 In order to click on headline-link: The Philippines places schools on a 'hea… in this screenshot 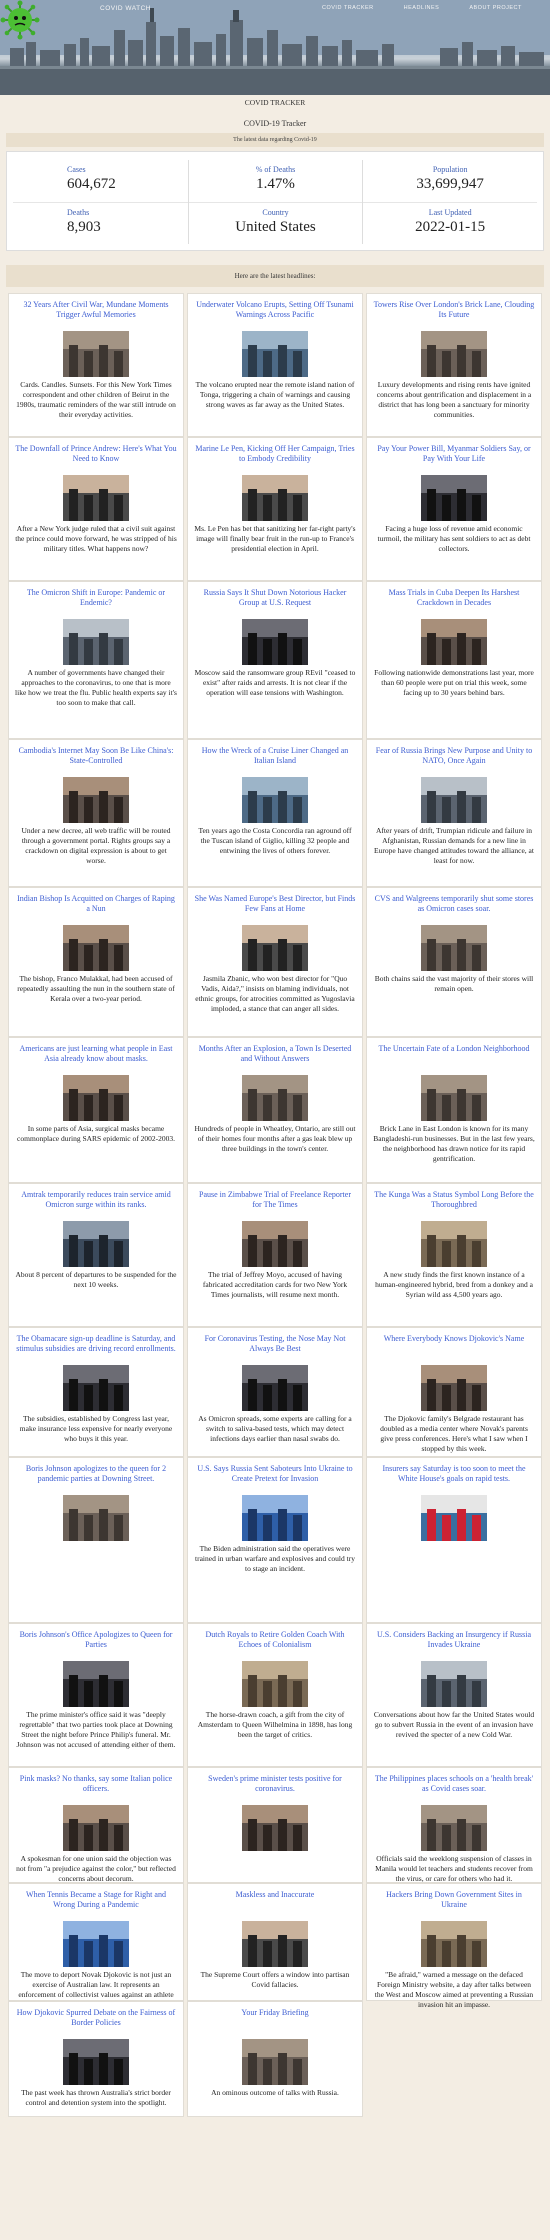, I will do `click(454, 1787)`.